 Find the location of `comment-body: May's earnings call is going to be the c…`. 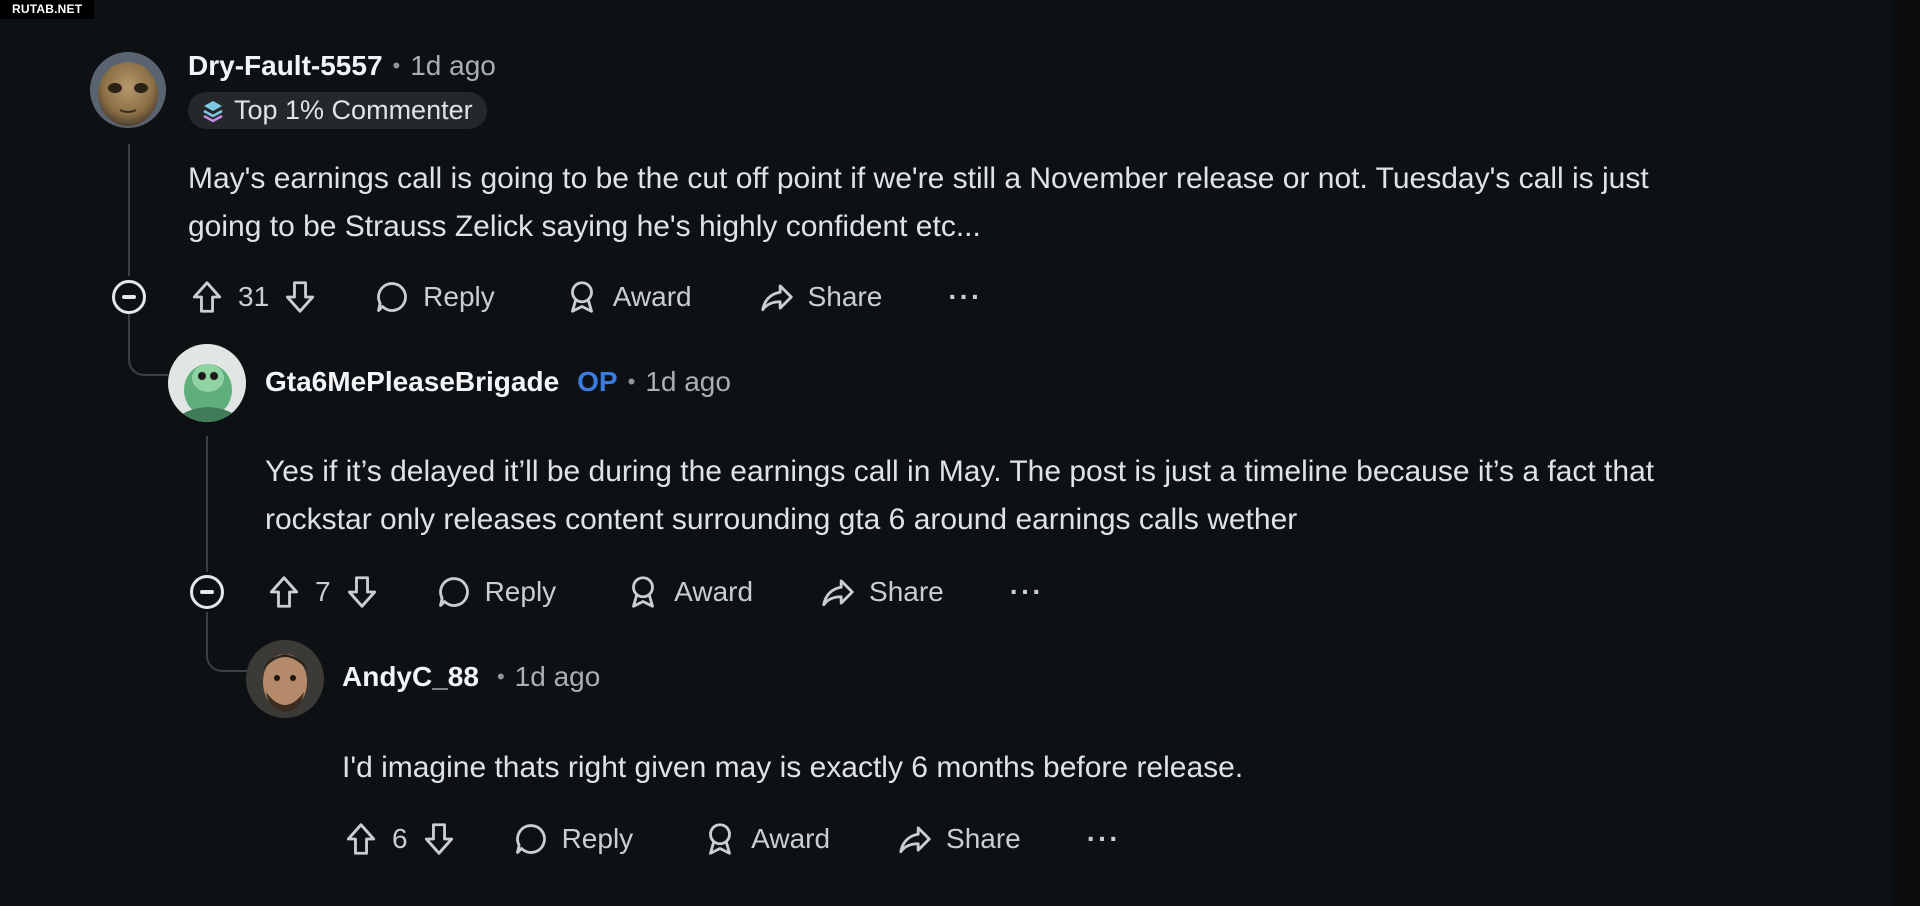

comment-body: May's earnings call is going to be the c… is located at coordinates (918, 203).